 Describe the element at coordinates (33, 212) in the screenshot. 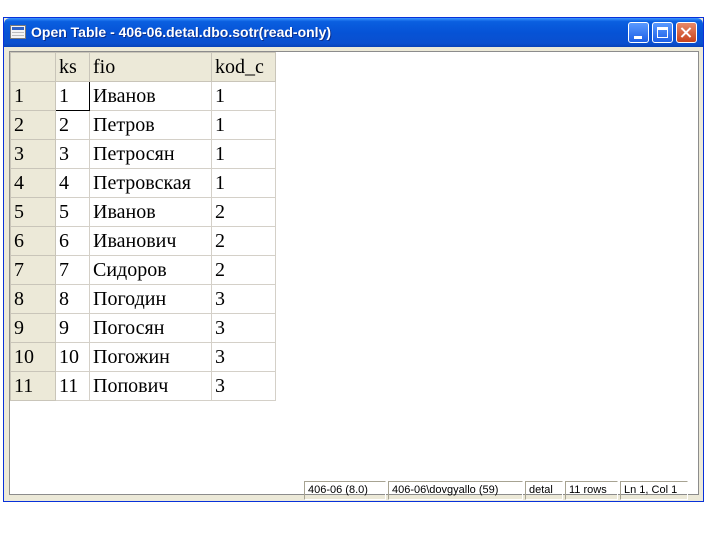

I see `row-header: 5` at that location.